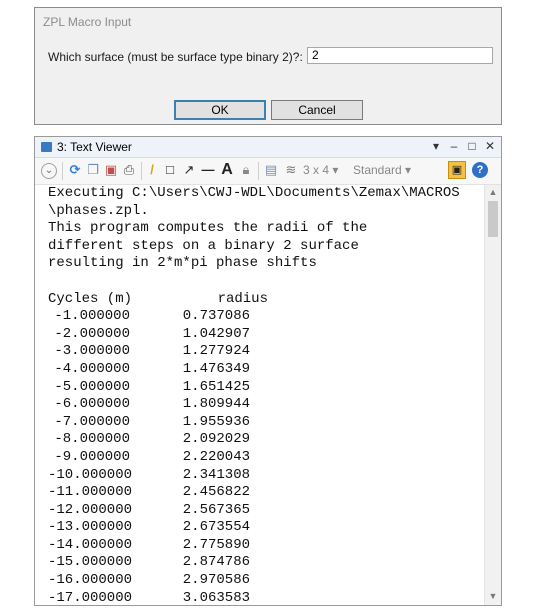 This screenshot has height=611, width=535. What do you see at coordinates (472, 146) in the screenshot?
I see `maximize-button: □` at bounding box center [472, 146].